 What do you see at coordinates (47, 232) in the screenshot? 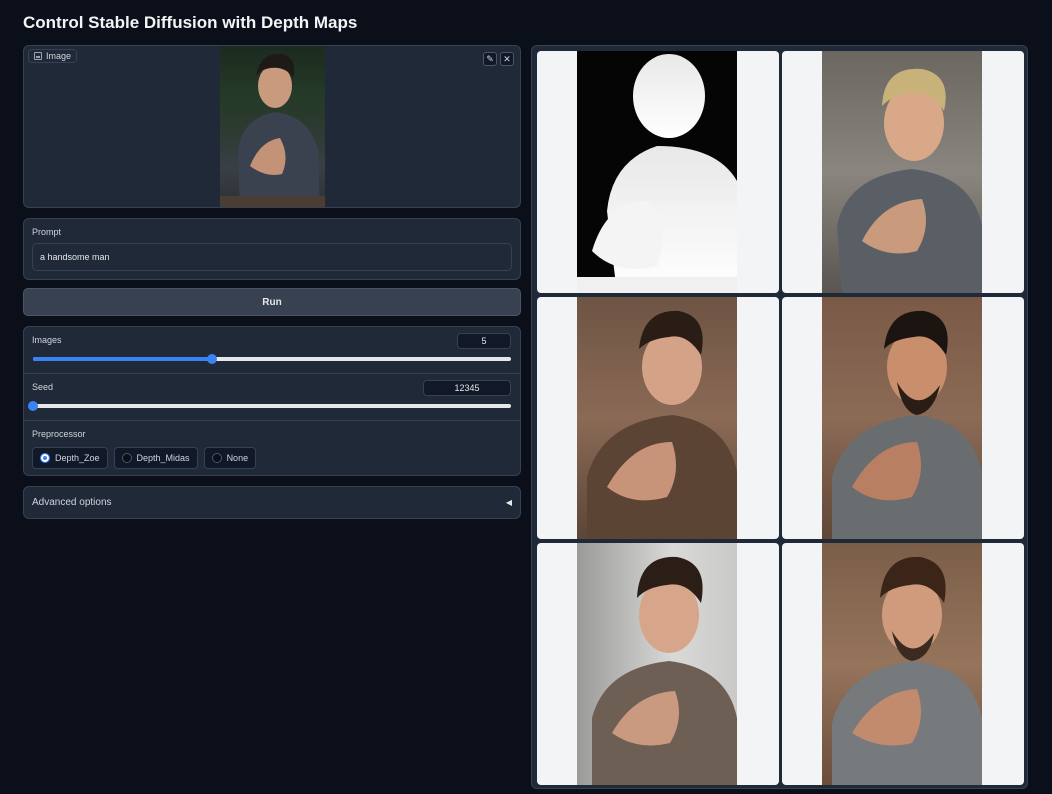
I see `prompt-label: Prompt` at bounding box center [47, 232].